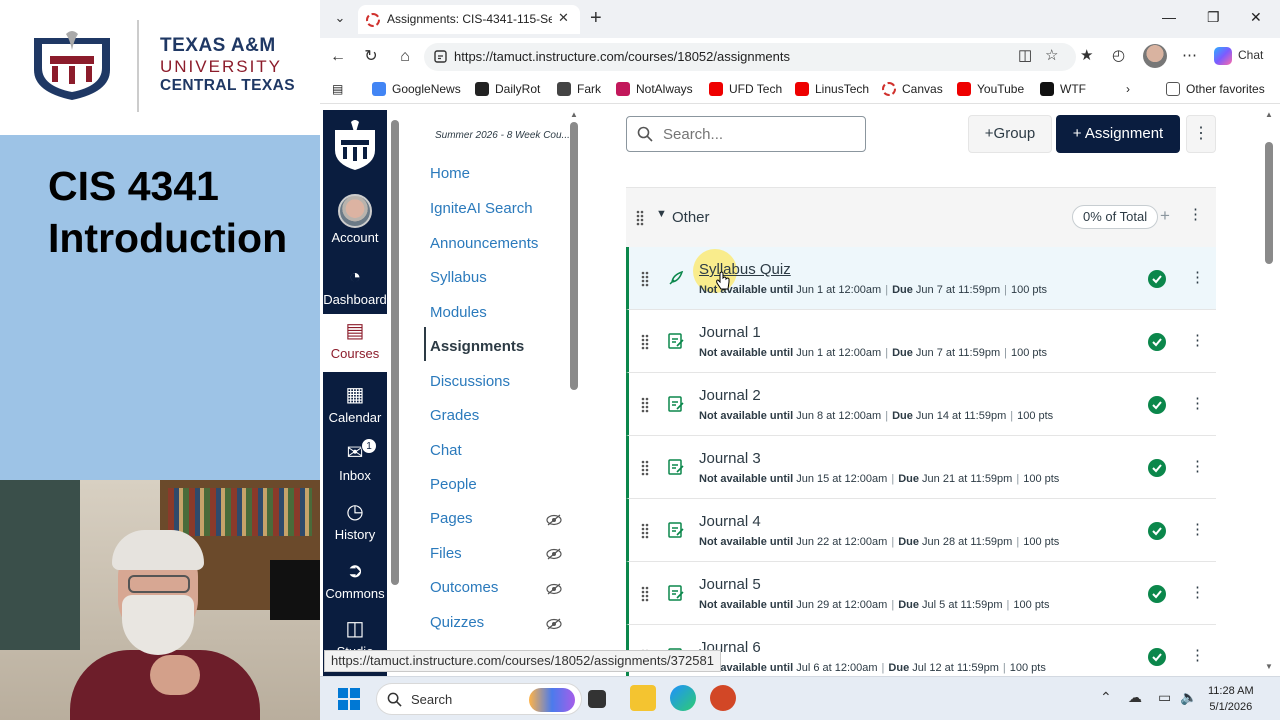 This screenshot has width=1280, height=720. What do you see at coordinates (457, 622) in the screenshot?
I see `course-nav-quizzes: Quizzes` at bounding box center [457, 622].